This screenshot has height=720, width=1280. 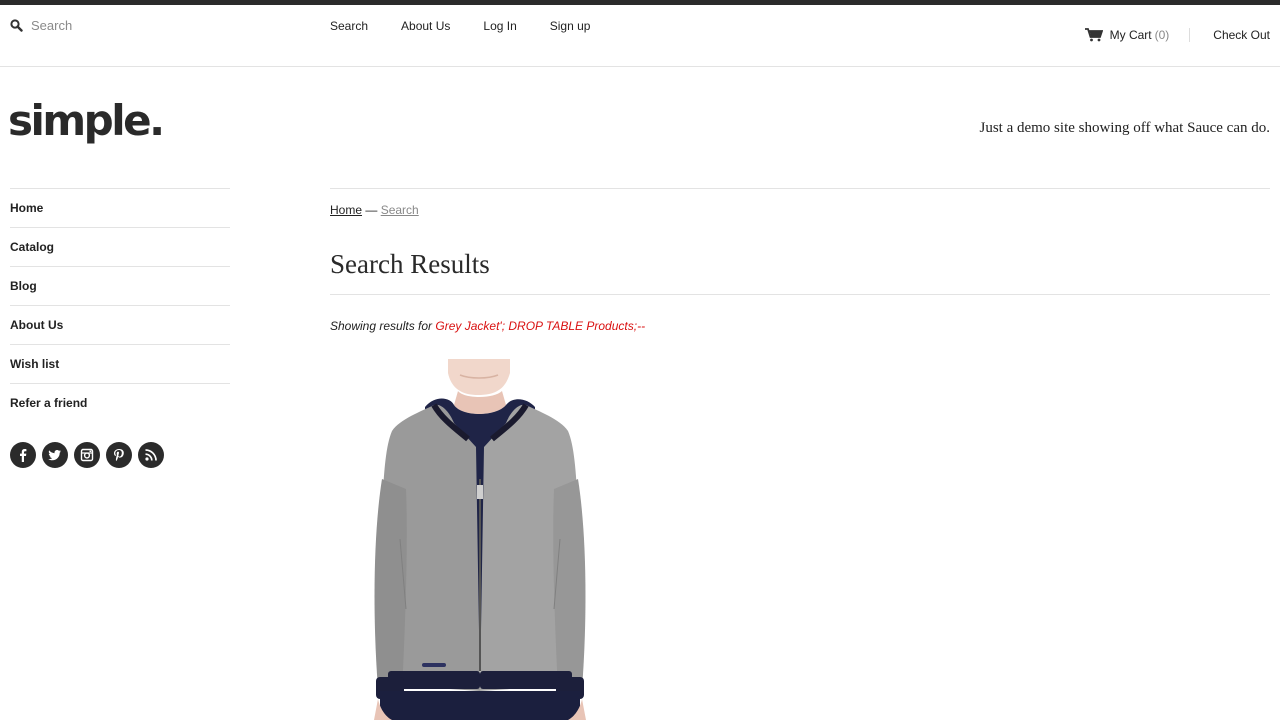 What do you see at coordinates (16, 25) in the screenshot?
I see `search-icon` at bounding box center [16, 25].